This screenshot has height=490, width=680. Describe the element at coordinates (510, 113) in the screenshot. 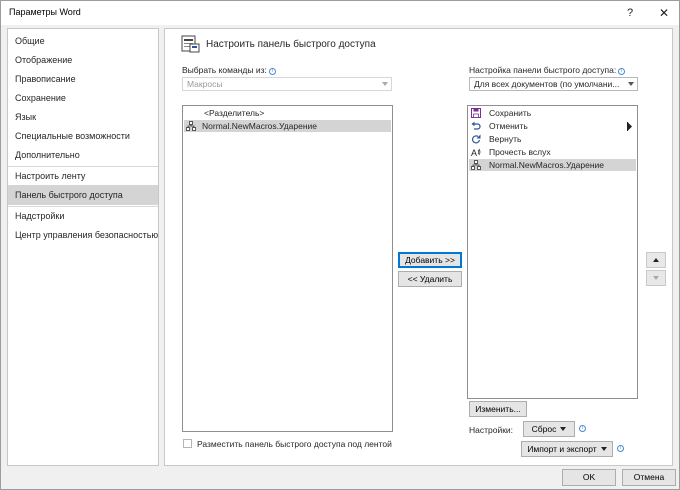

I see `list-item-label: Сохранить` at that location.